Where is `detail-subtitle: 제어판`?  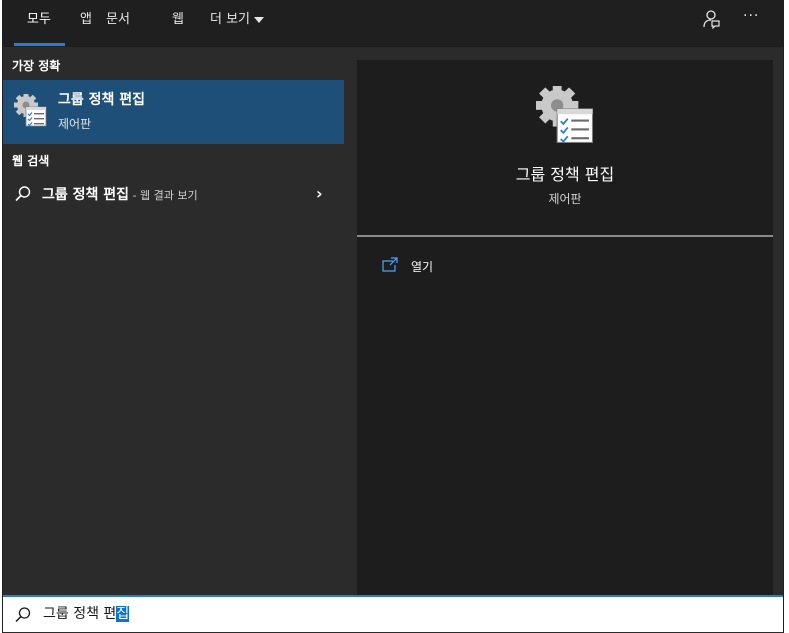
detail-subtitle: 제어판 is located at coordinates (565, 199).